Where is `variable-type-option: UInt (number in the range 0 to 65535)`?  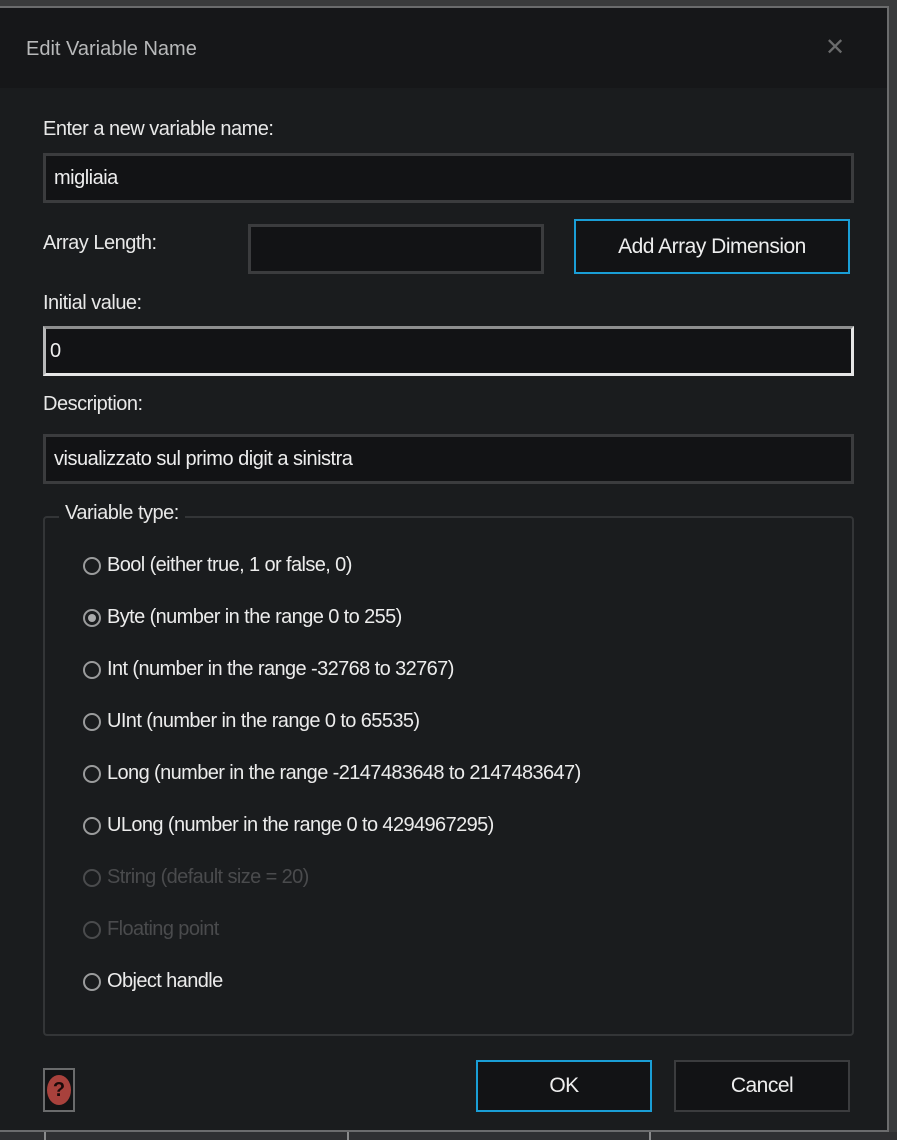 variable-type-option: UInt (number in the range 0 to 65535) is located at coordinates (251, 721).